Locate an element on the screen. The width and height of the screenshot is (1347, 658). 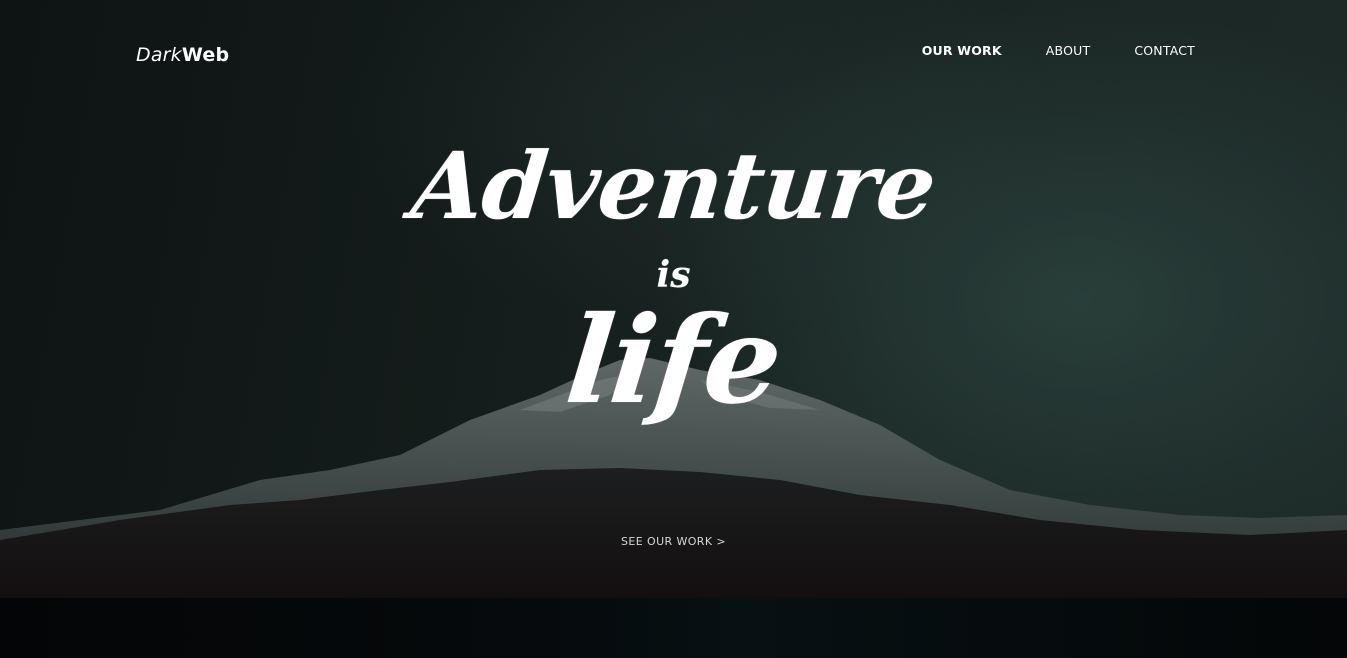
next-section-preview is located at coordinates (673, 628).